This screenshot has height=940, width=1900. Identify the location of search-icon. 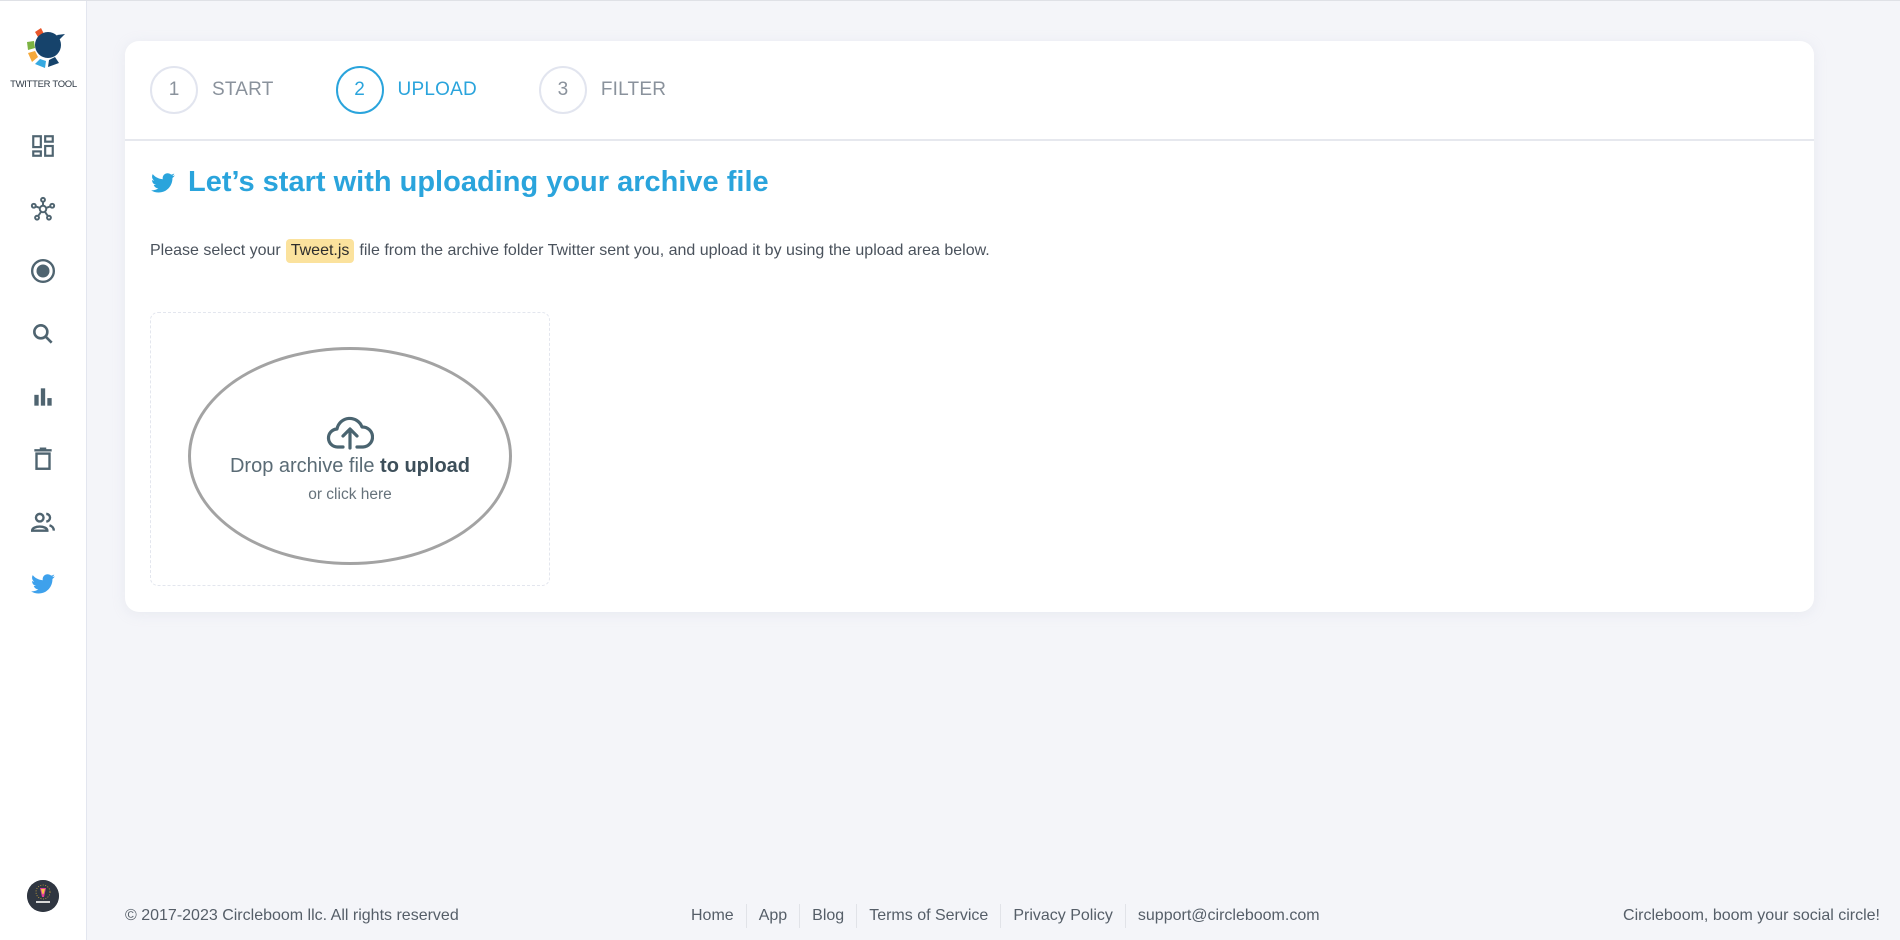
(43, 334).